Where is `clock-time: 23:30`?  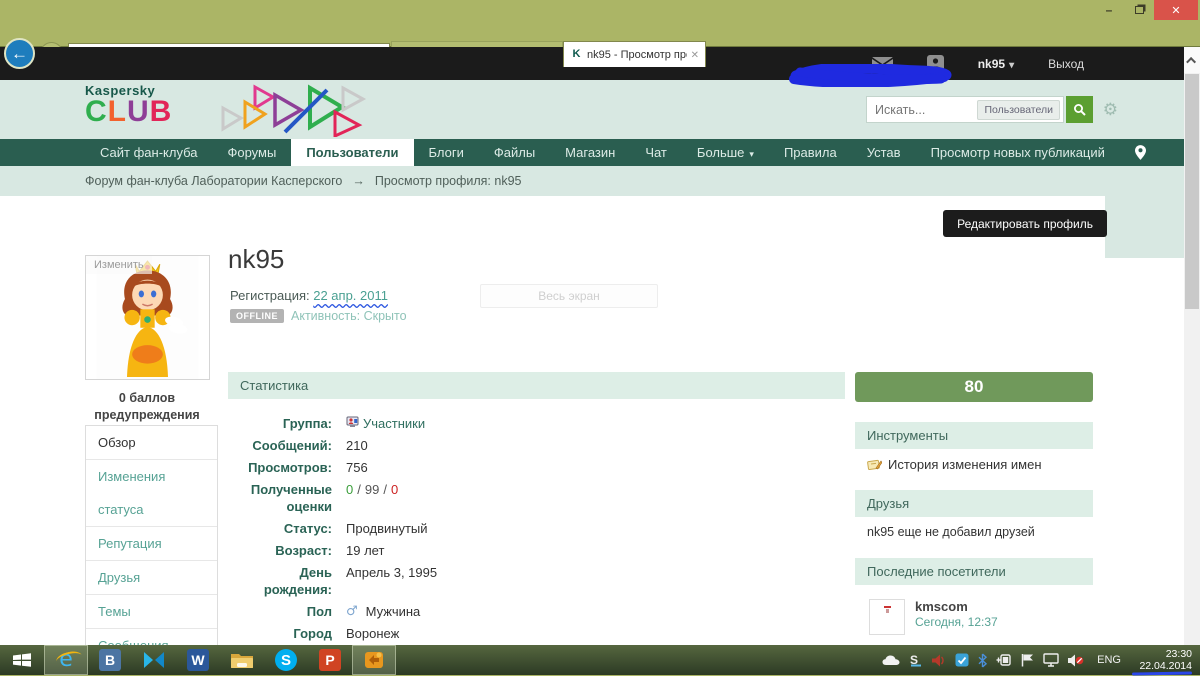
clock-time: 23:30 is located at coordinates (1178, 654).